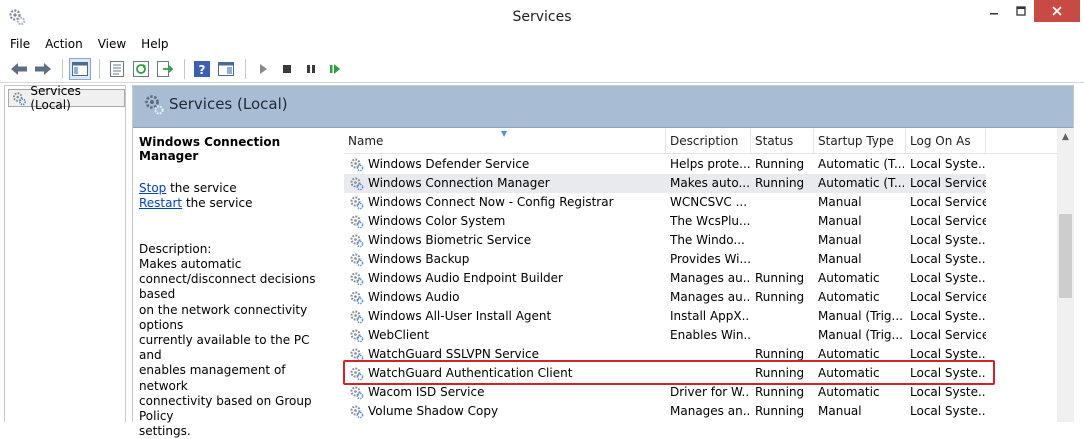  What do you see at coordinates (946, 141) in the screenshot?
I see `column-header-log-on-as: Log On As` at bounding box center [946, 141].